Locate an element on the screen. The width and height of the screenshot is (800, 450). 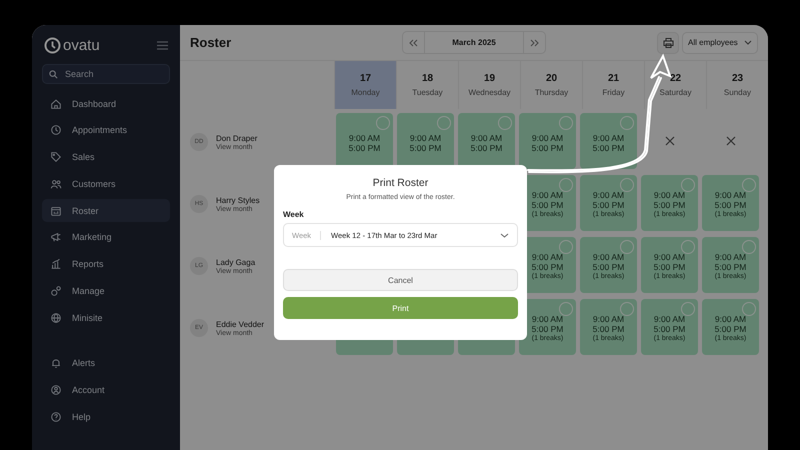
dialog-title: Print Roster is located at coordinates (401, 183).